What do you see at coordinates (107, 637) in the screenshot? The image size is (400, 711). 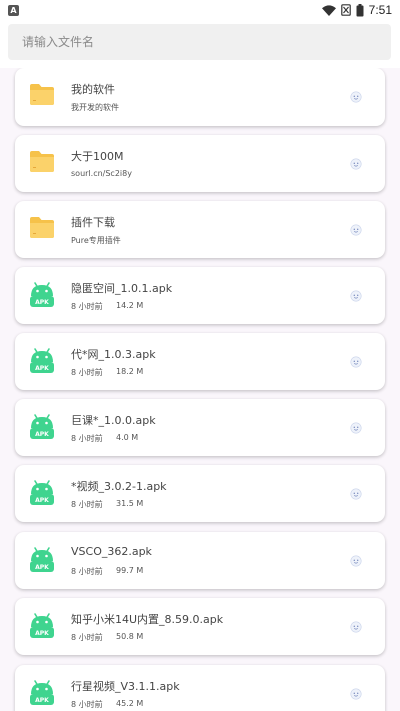 I see `file-meta: 8 小时前 50.8 M` at bounding box center [107, 637].